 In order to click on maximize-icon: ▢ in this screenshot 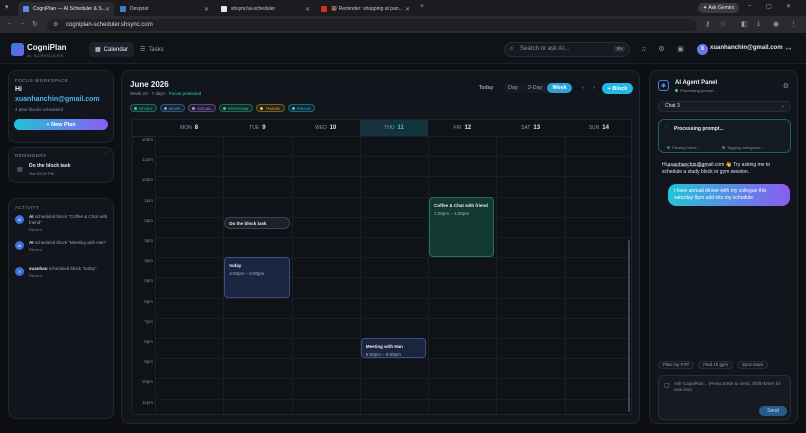, I will do `click(769, 6)`.